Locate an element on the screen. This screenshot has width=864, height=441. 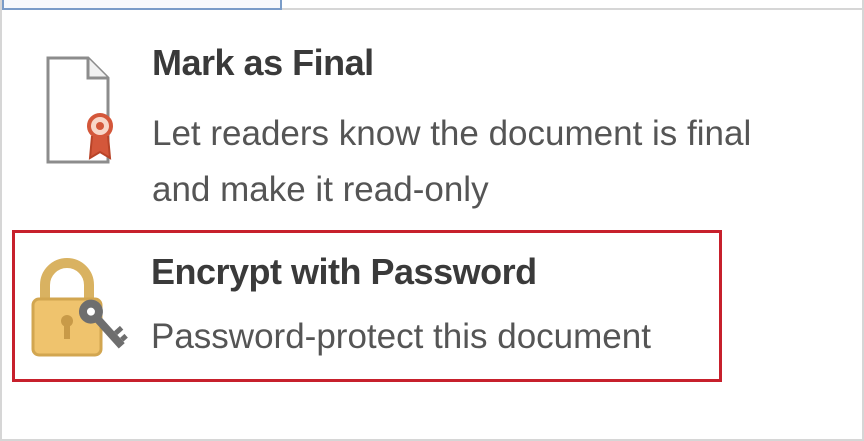
menu-top-border is located at coordinates (572, 9).